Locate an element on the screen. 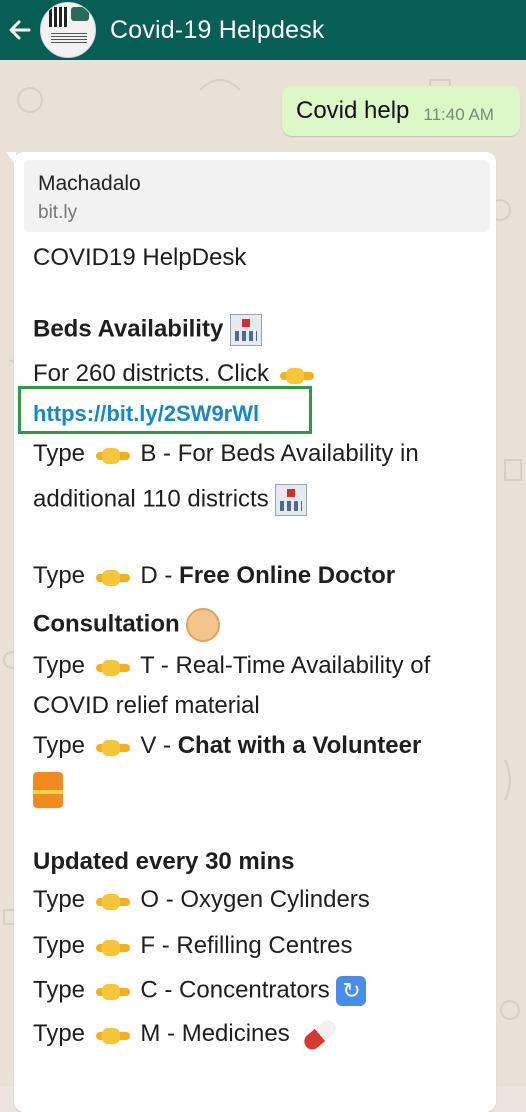 Image resolution: width=526 pixels, height=1112 pixels. option-t-line-2: COVID relief material is located at coordinates (146, 706).